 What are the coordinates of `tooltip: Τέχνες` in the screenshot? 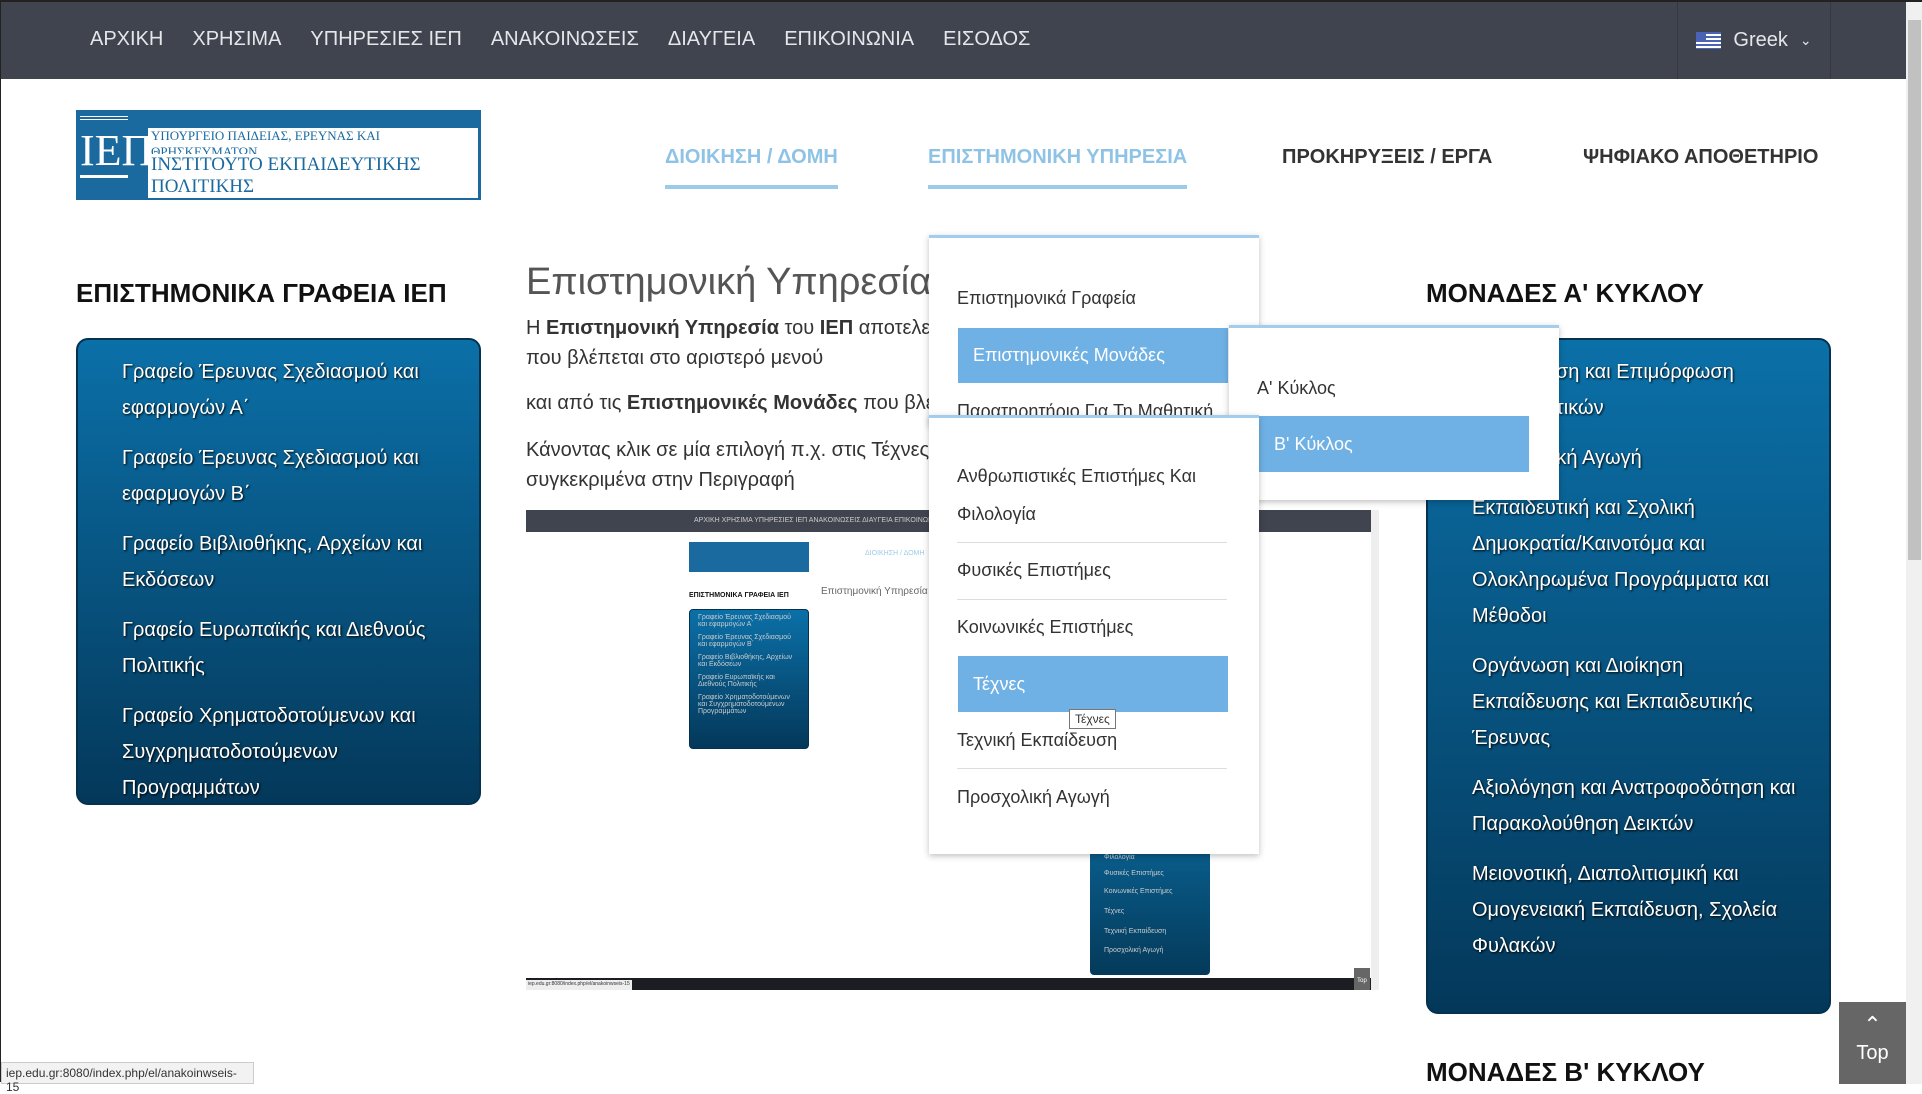 It's located at (1092, 719).